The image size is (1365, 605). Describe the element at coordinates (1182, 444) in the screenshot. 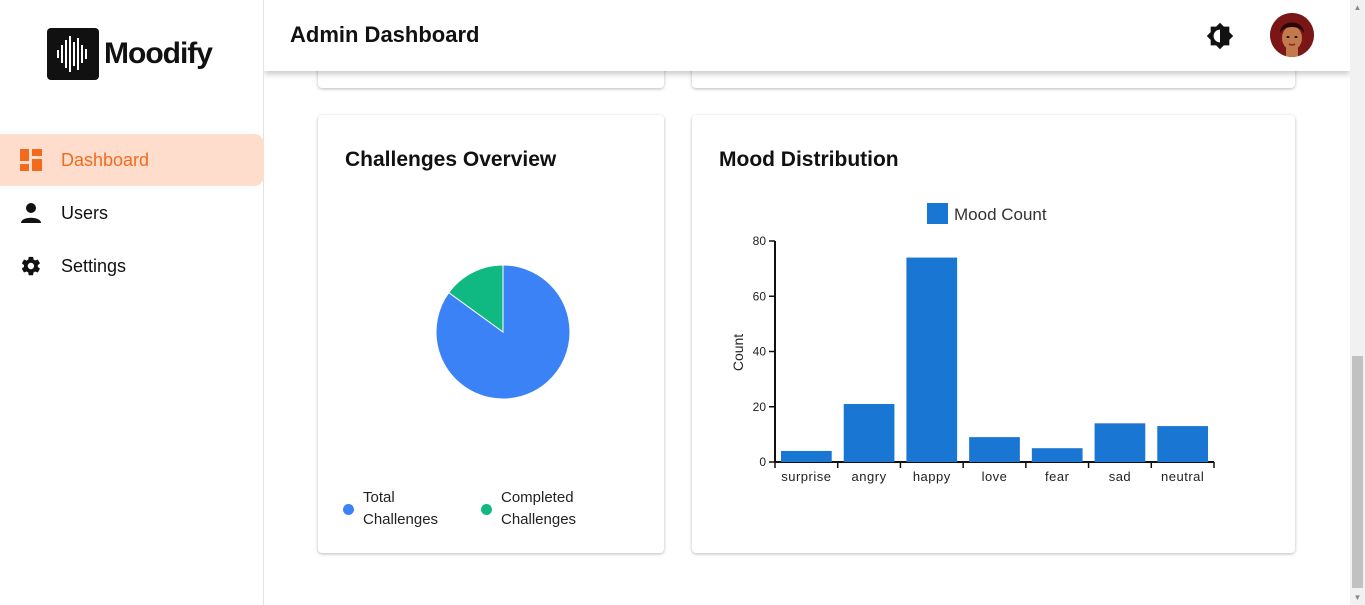

I see `bar-neutral` at that location.